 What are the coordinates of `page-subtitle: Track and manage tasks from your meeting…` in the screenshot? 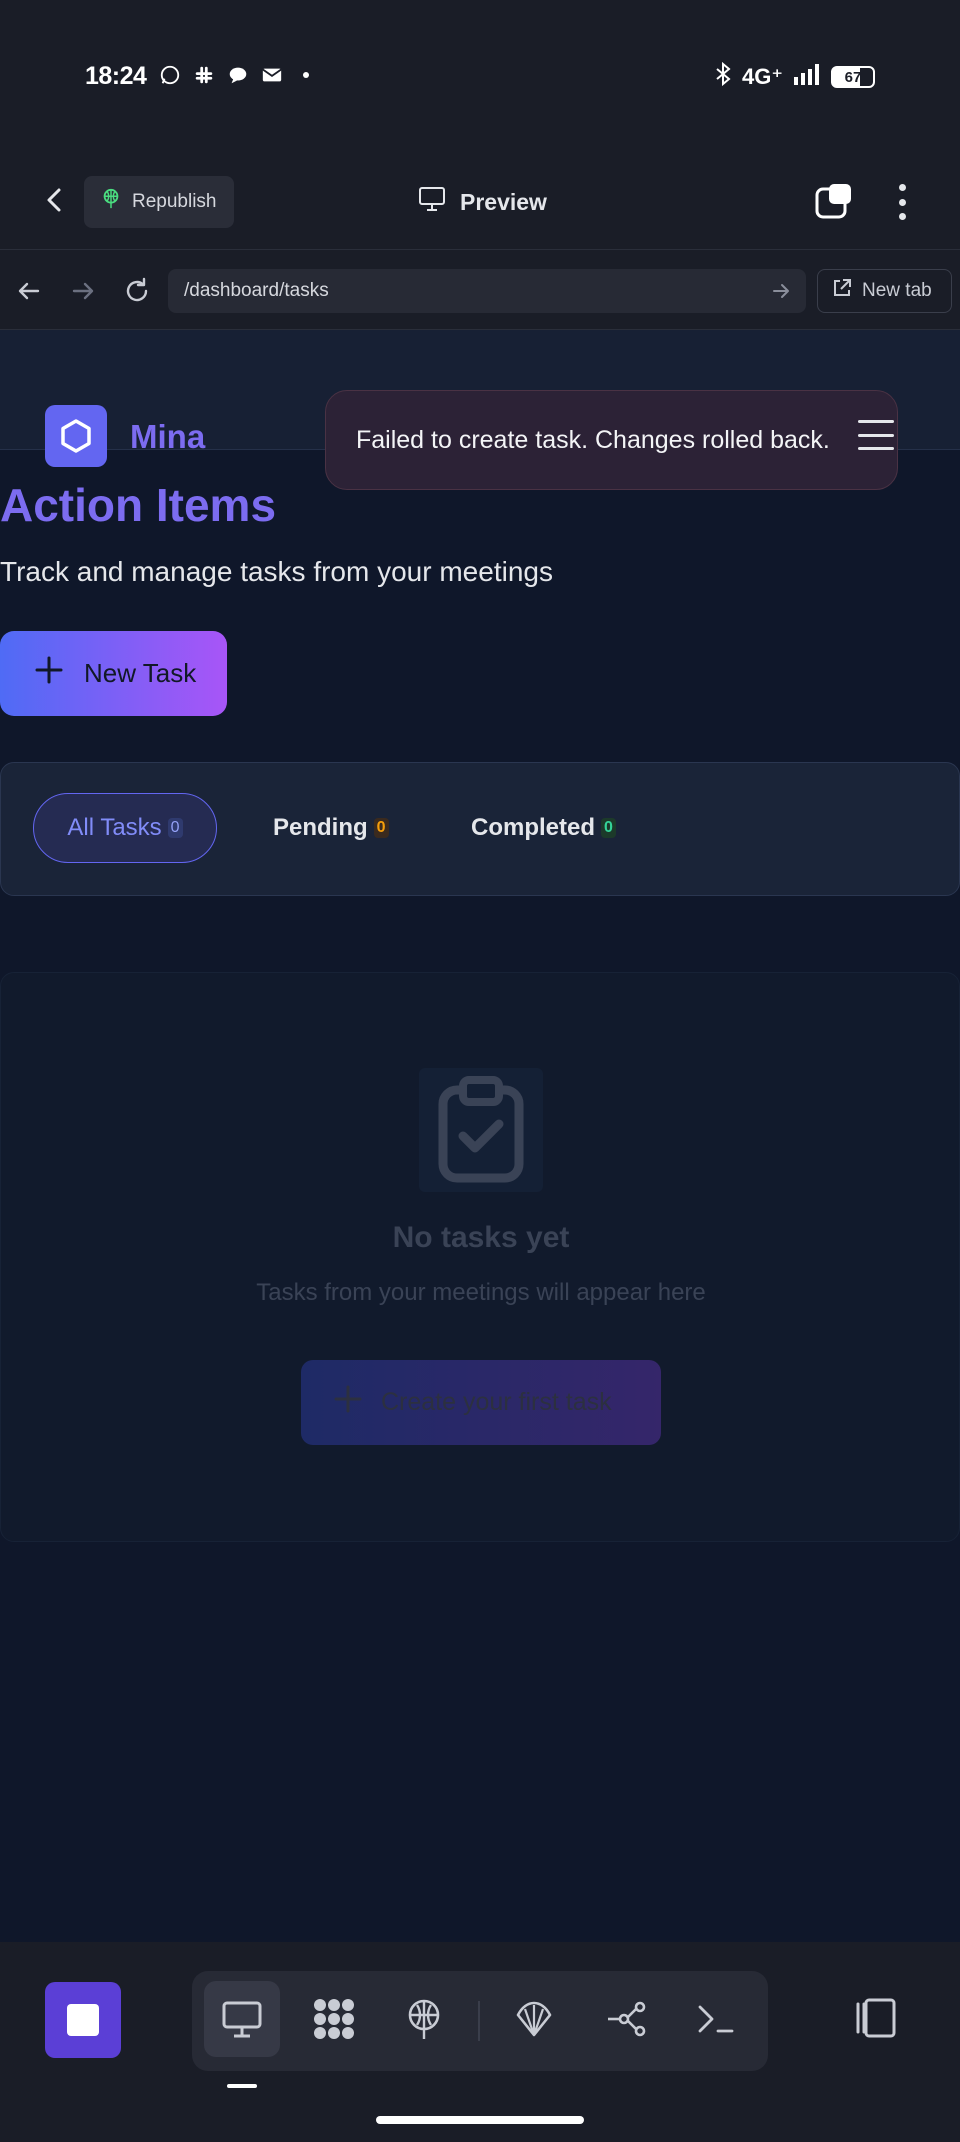 It's located at (276, 571).